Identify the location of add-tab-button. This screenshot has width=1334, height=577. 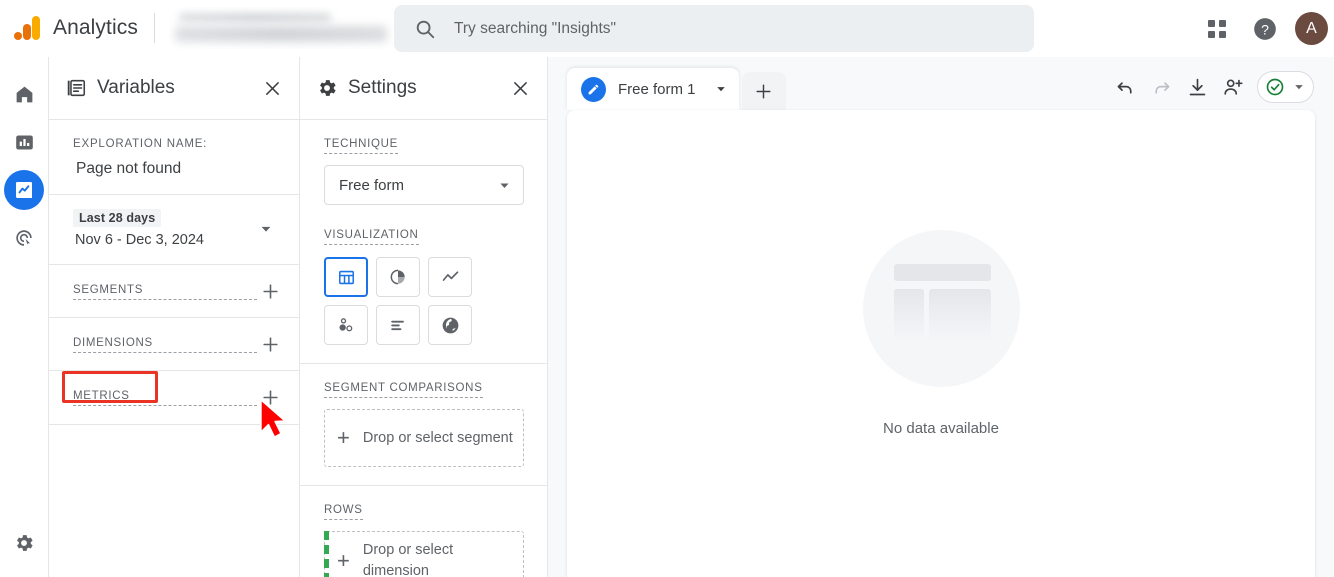
(763, 91).